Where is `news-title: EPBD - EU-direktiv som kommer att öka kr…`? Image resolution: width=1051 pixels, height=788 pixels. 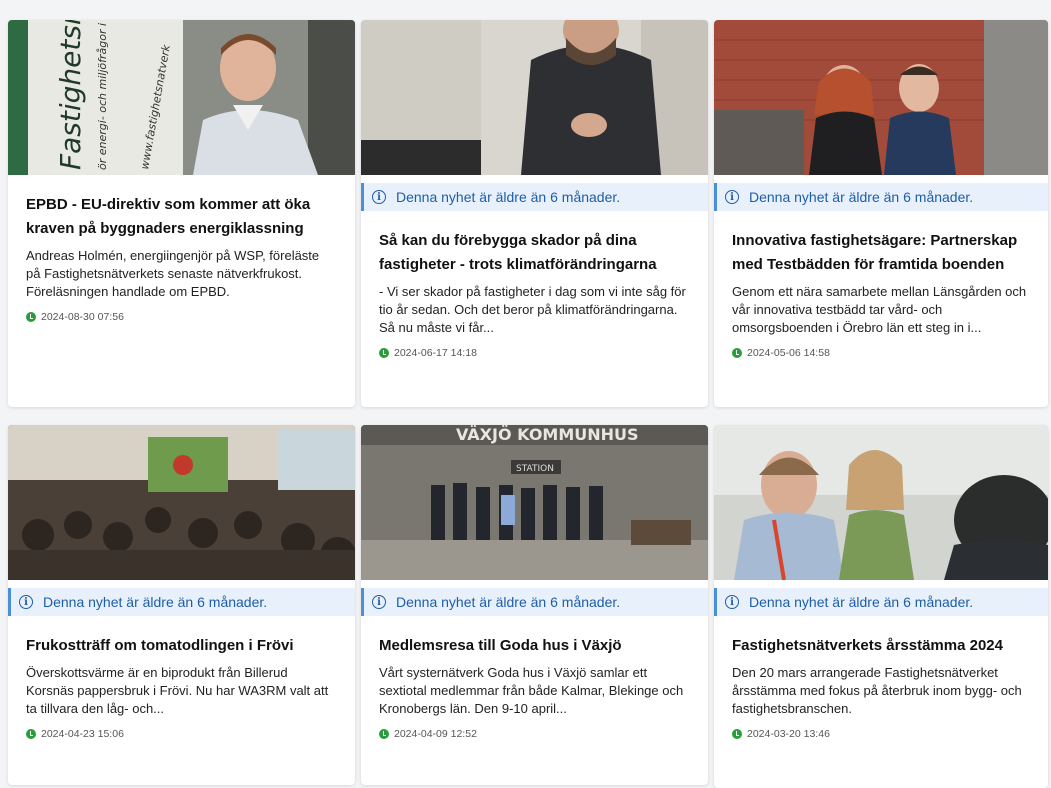 news-title: EPBD - EU-direktiv som kommer att öka kr… is located at coordinates (181, 217).